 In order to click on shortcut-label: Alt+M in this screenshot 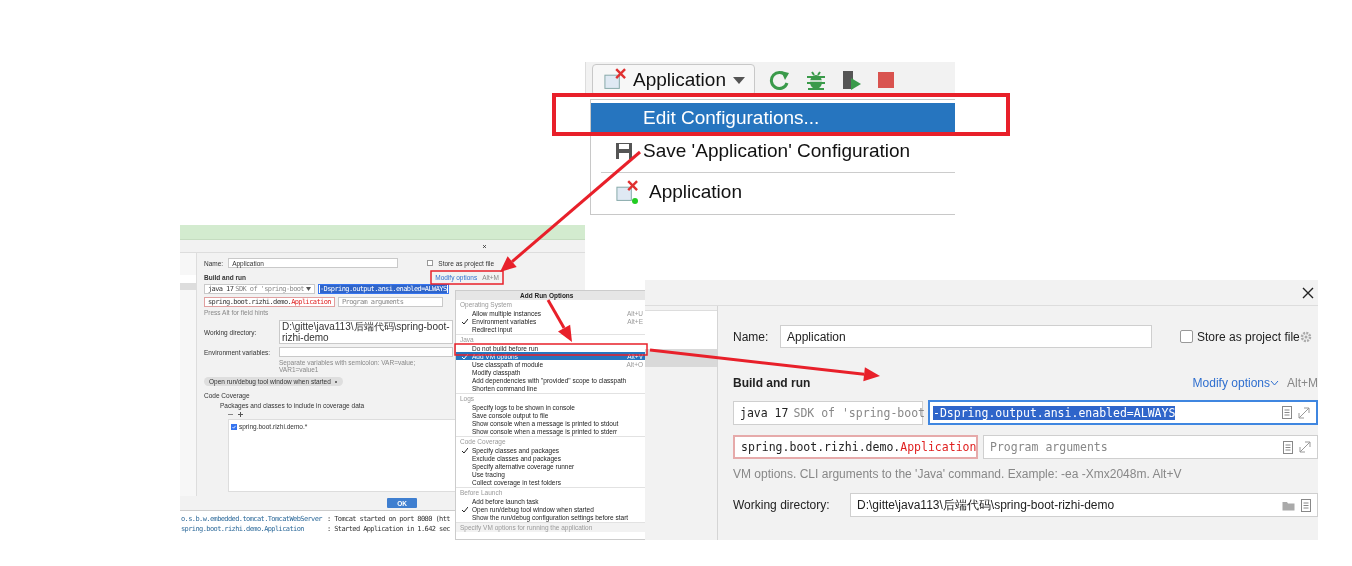, I will do `click(1302, 383)`.